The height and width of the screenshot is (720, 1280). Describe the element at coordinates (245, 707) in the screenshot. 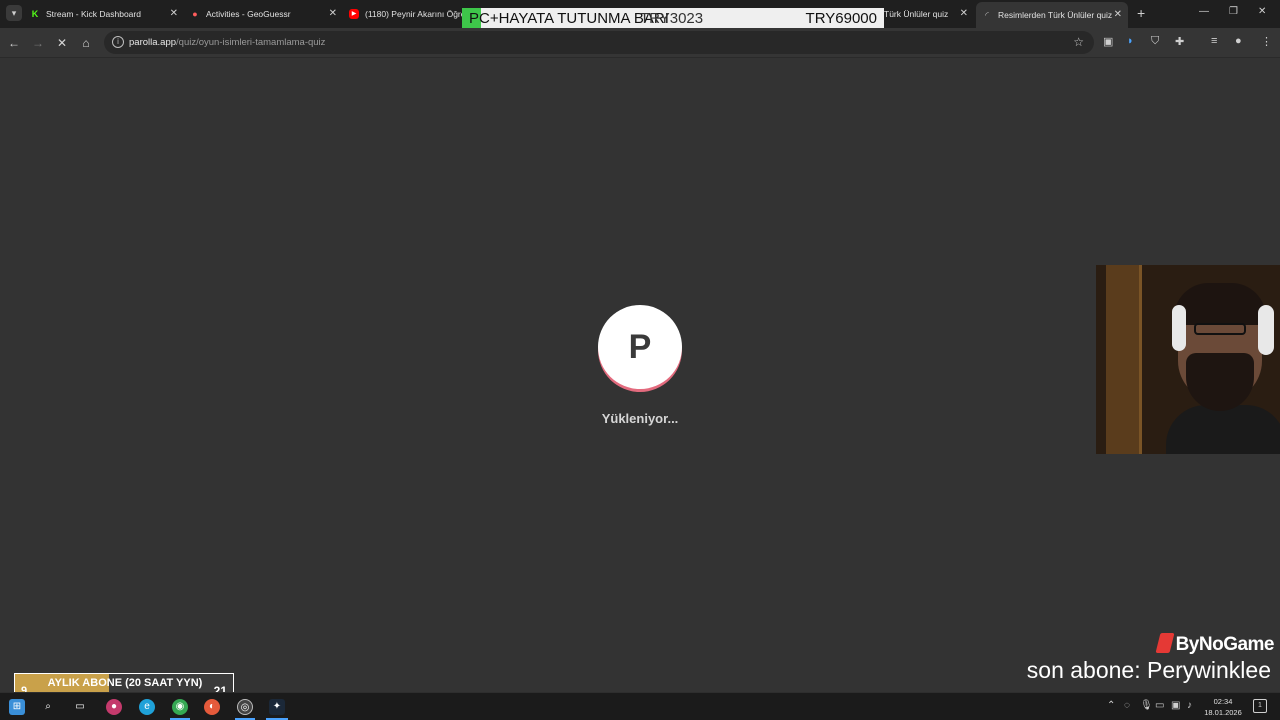

I see `obs-icon: ◎` at that location.